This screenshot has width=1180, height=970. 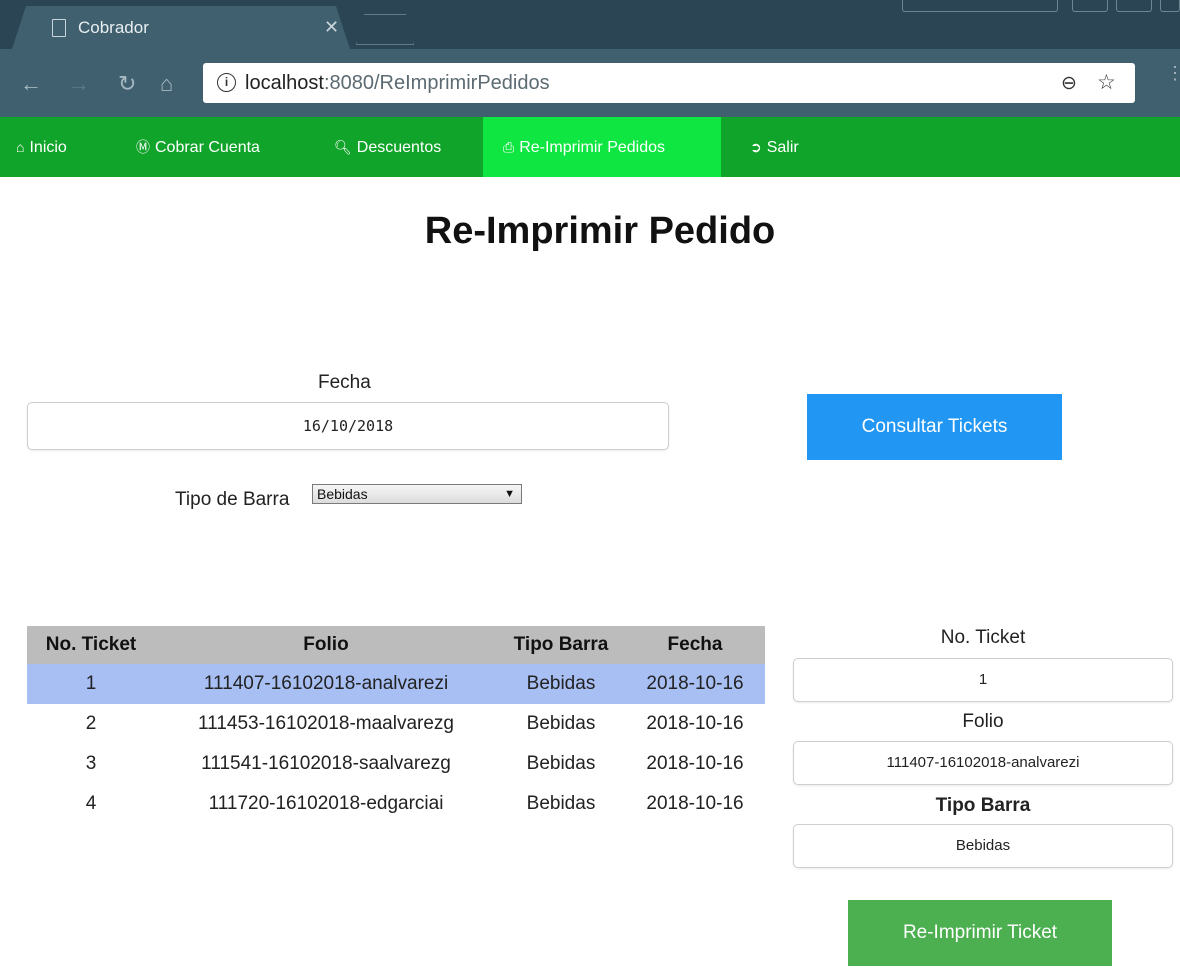 What do you see at coordinates (232, 499) in the screenshot?
I see `tipo-barra-label: Tipo de Barra` at bounding box center [232, 499].